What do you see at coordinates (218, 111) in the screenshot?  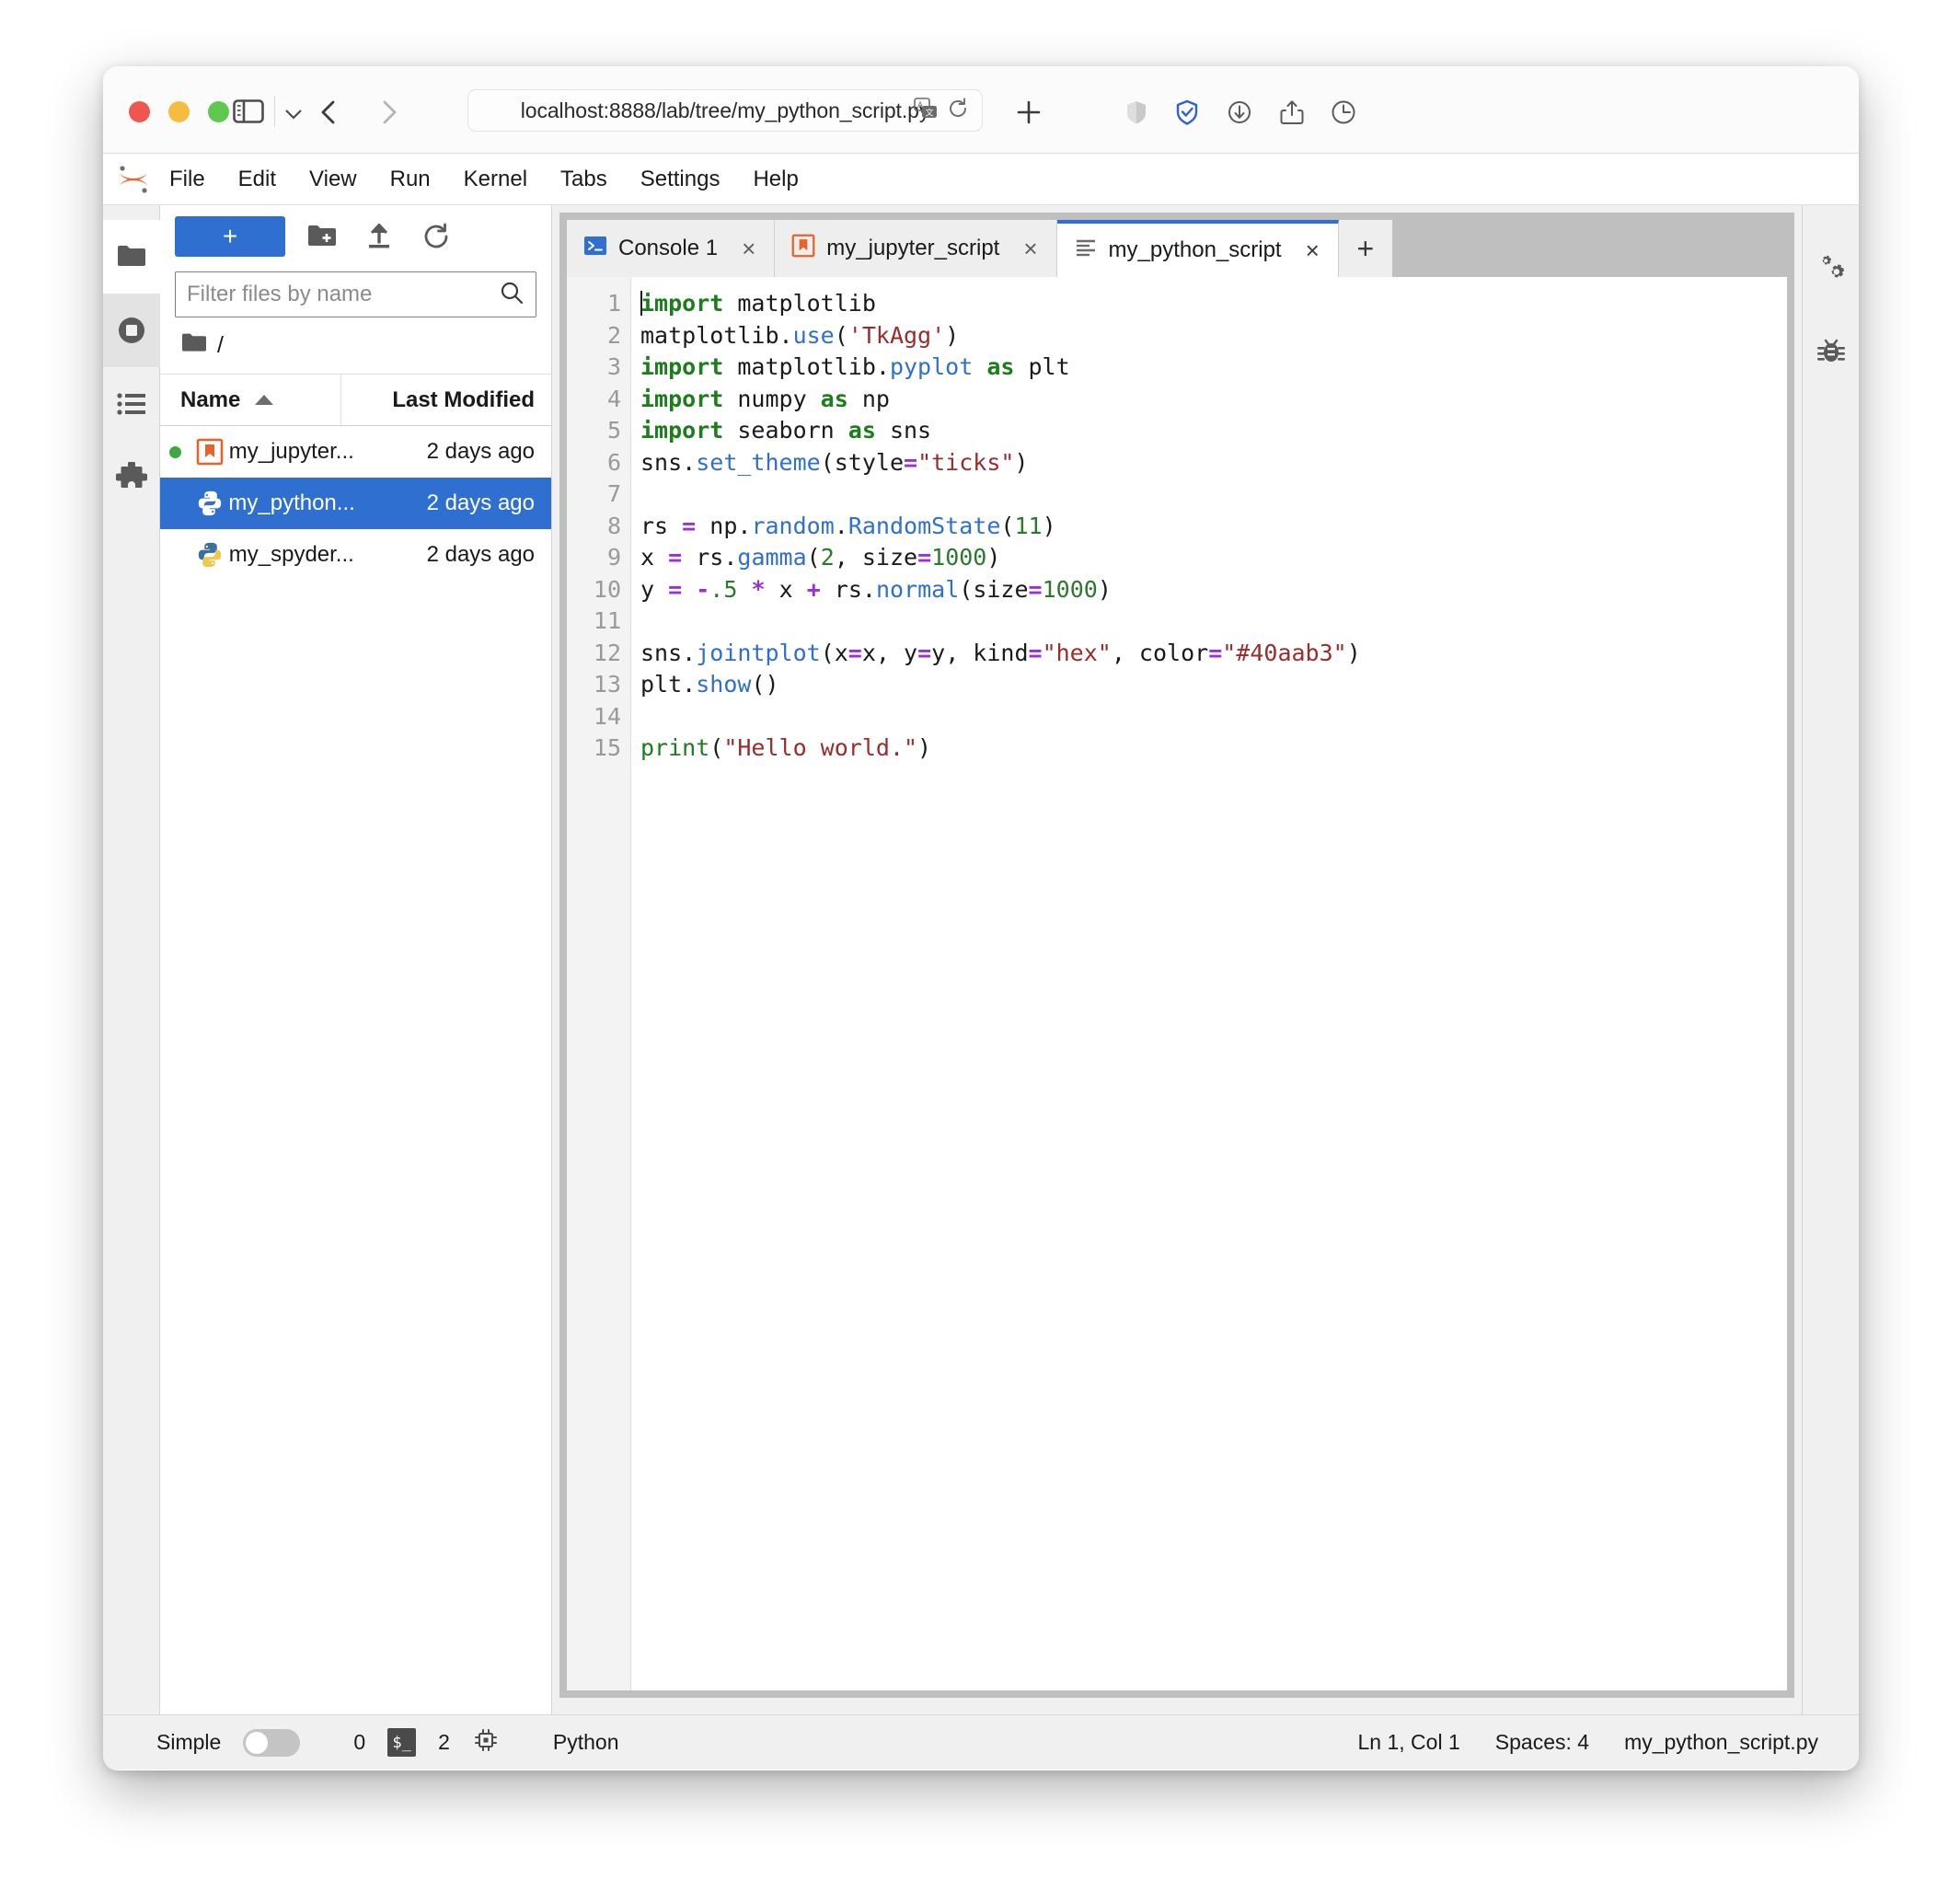 I see `zoom-window-button` at bounding box center [218, 111].